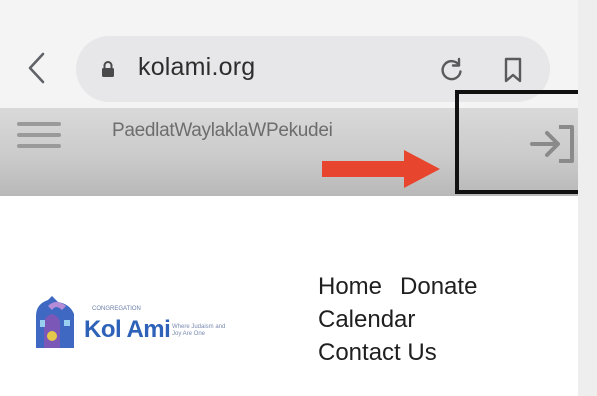 The image size is (597, 396). What do you see at coordinates (553, 144) in the screenshot?
I see `sign-in-icon` at bounding box center [553, 144].